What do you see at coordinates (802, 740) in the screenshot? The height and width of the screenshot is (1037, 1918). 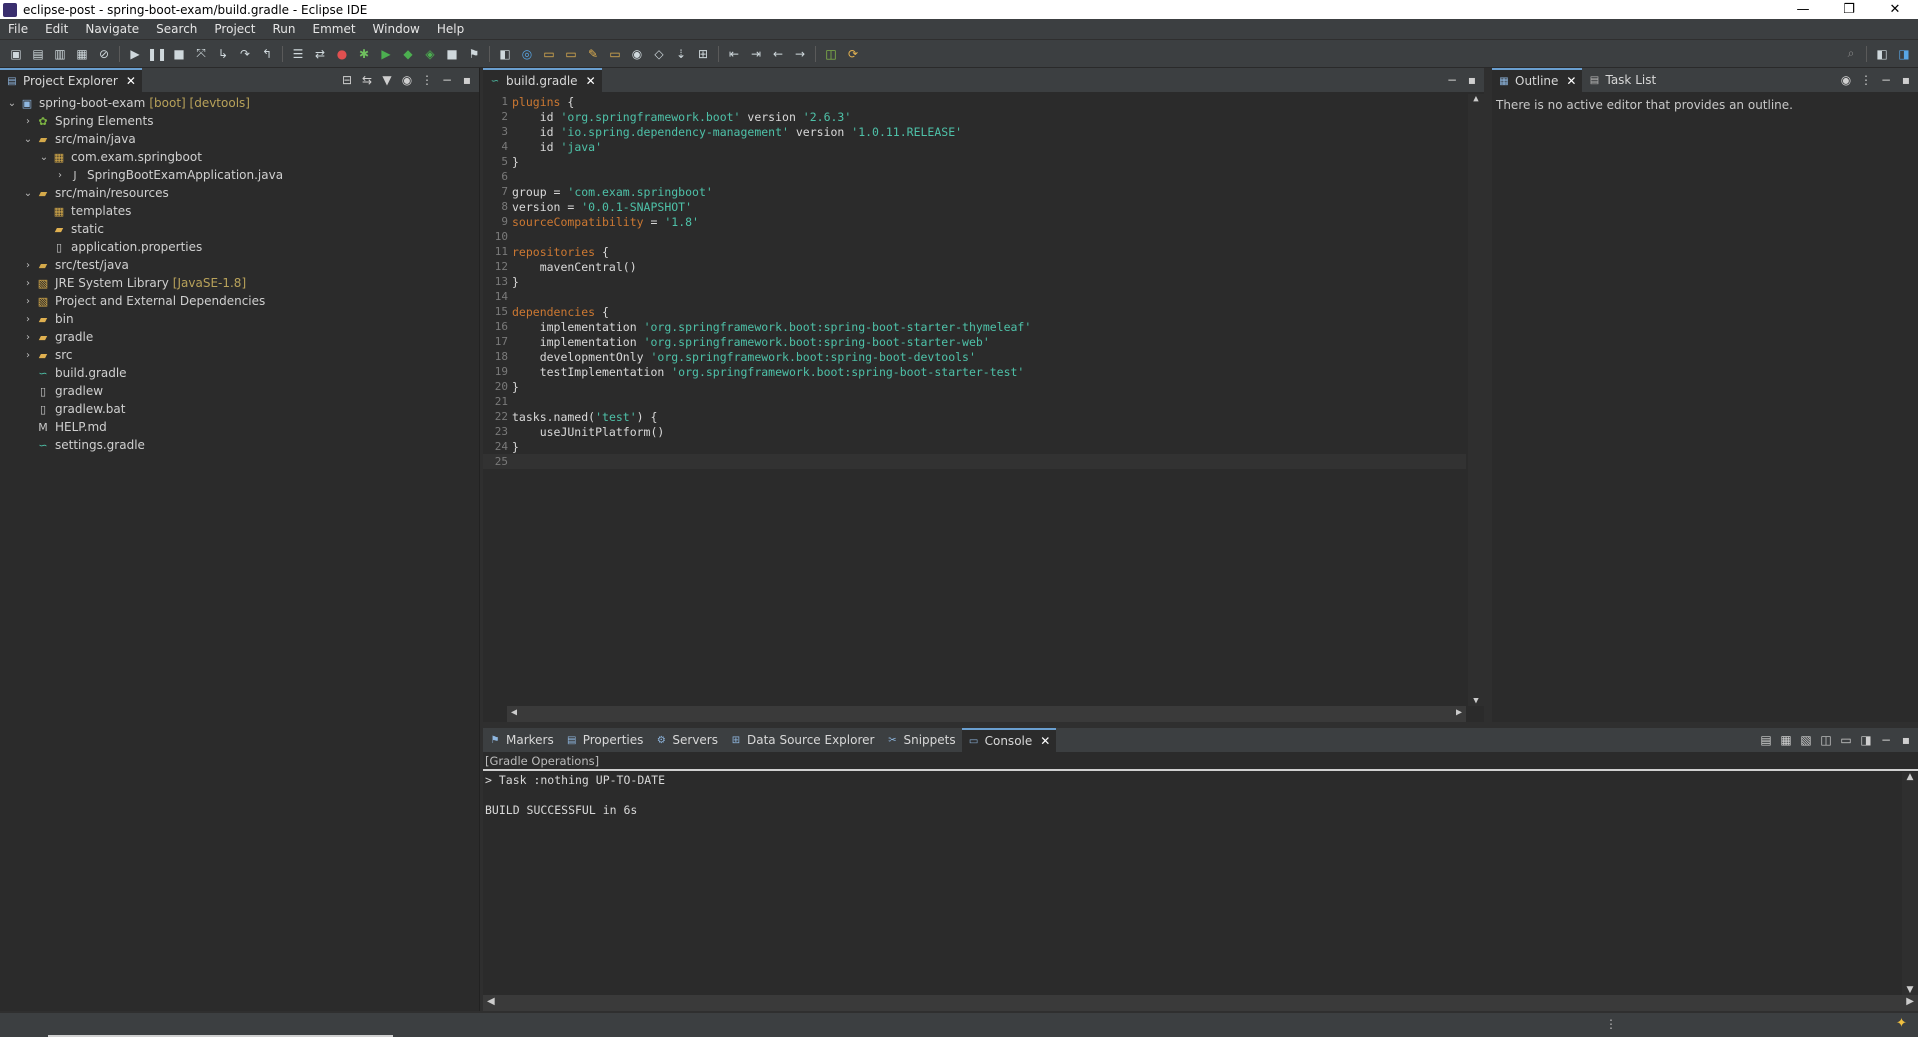 I see `tab-data-source-explorer: ⊞ Data Source Explorer` at bounding box center [802, 740].